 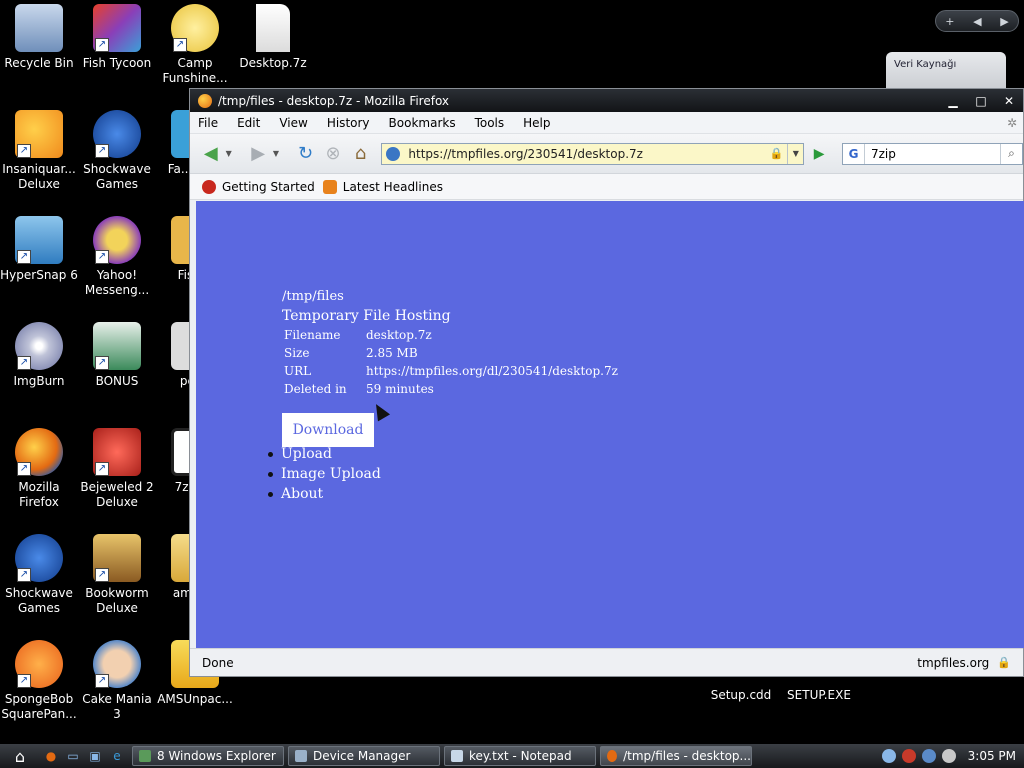 I want to click on menu-help: Help, so click(x=536, y=123).